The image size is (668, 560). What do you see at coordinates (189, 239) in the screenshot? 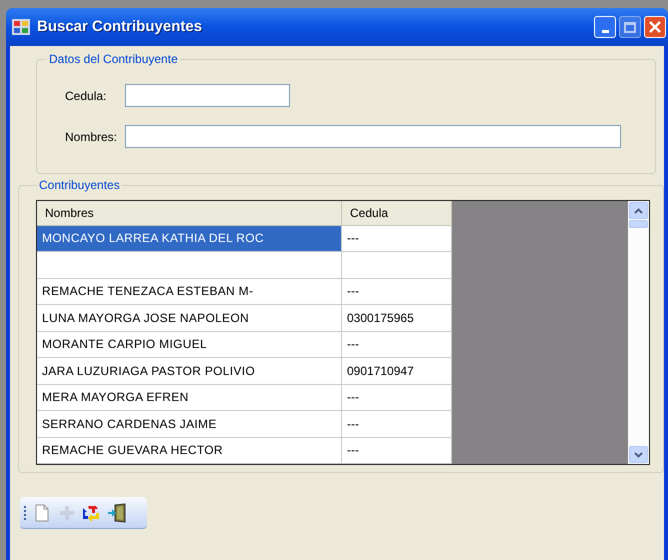
I see `table-cell: MONCAYO LARREA KATHIA DEL ROC` at bounding box center [189, 239].